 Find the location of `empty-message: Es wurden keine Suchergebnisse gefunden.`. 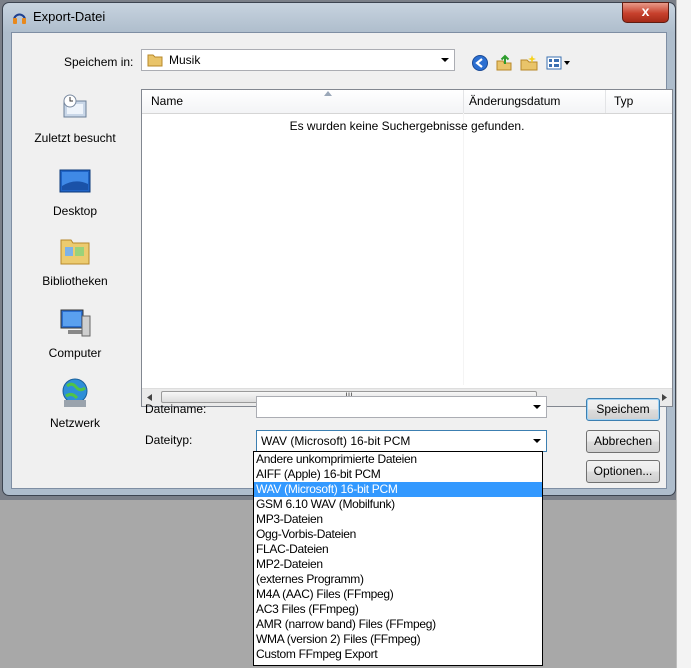

empty-message: Es wurden keine Suchergebnisse gefunden. is located at coordinates (407, 126).